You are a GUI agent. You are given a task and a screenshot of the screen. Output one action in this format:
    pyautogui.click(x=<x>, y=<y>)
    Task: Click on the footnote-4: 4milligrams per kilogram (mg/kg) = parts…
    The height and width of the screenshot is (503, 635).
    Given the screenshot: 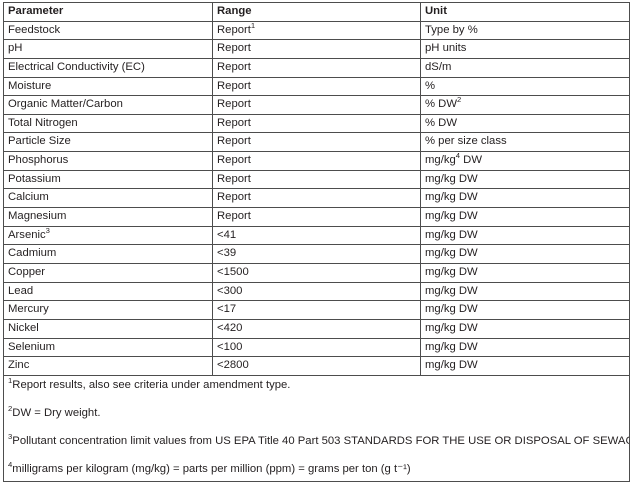 What is the action you would take?
    pyautogui.click(x=209, y=467)
    